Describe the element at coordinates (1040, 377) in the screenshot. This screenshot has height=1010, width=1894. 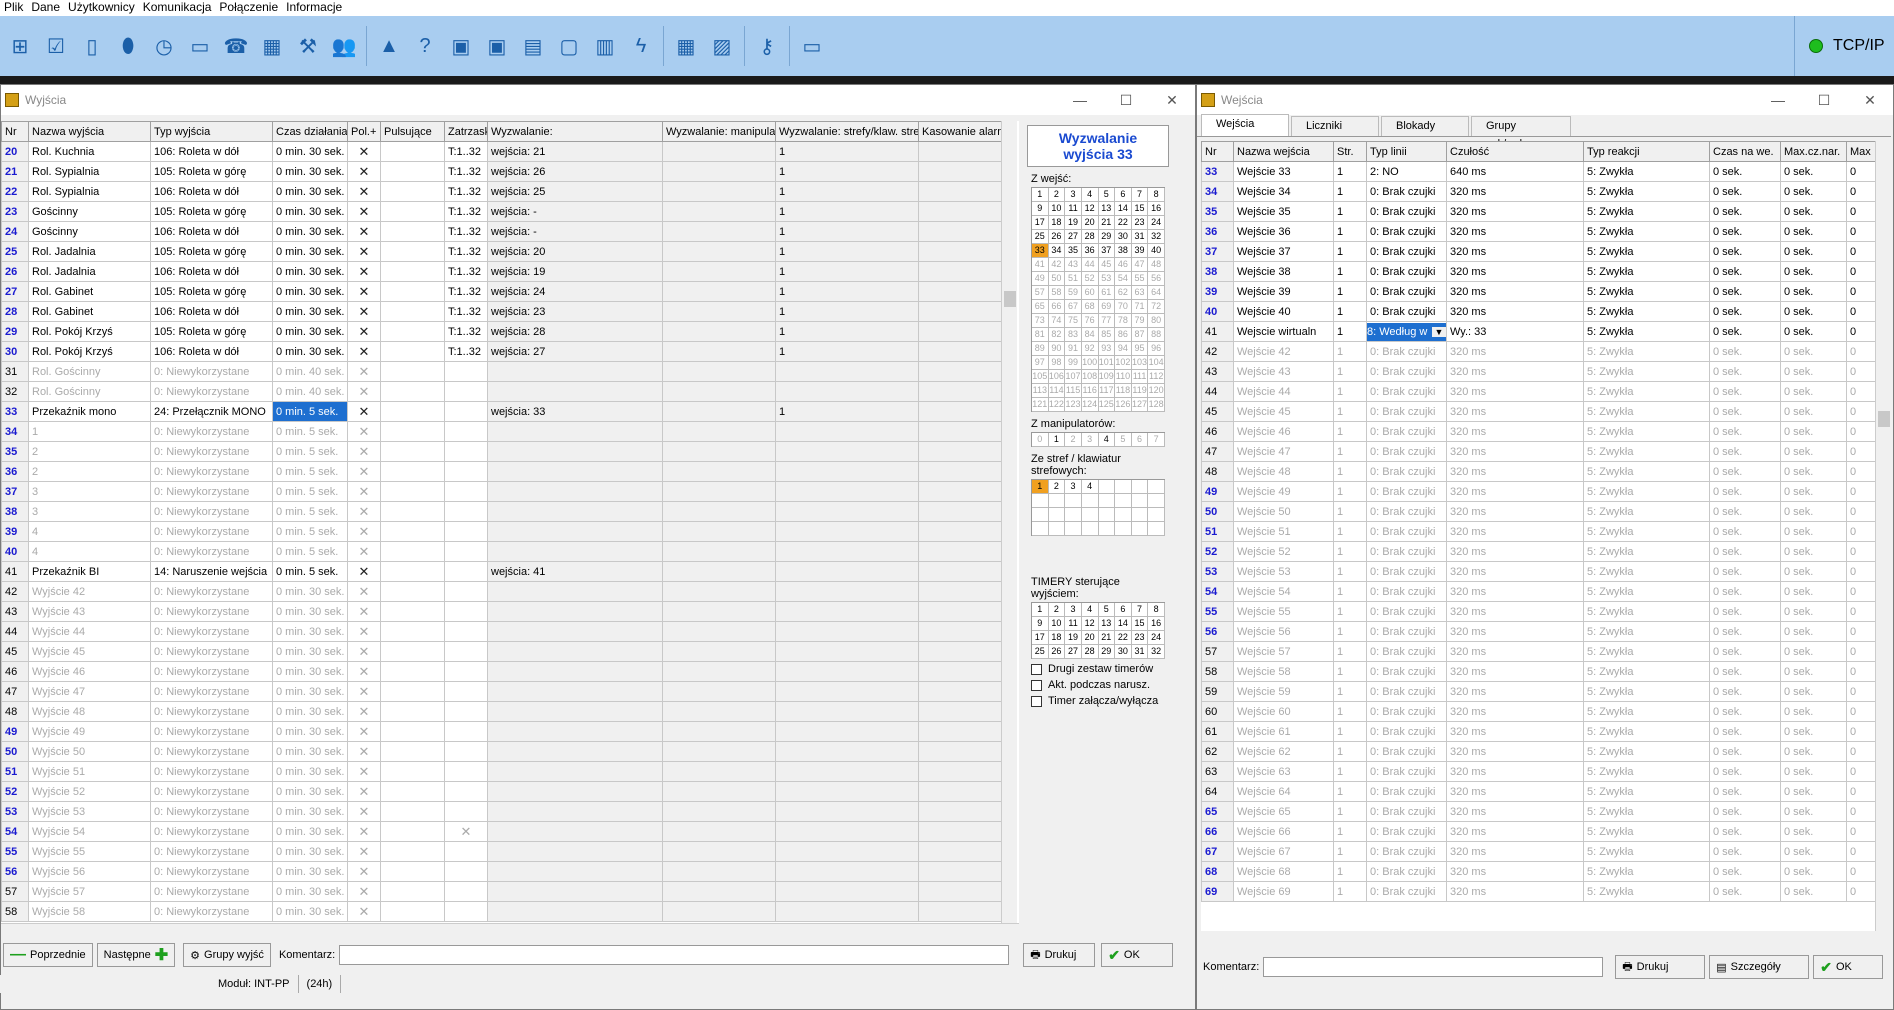
I see `grid-cell: 105` at that location.